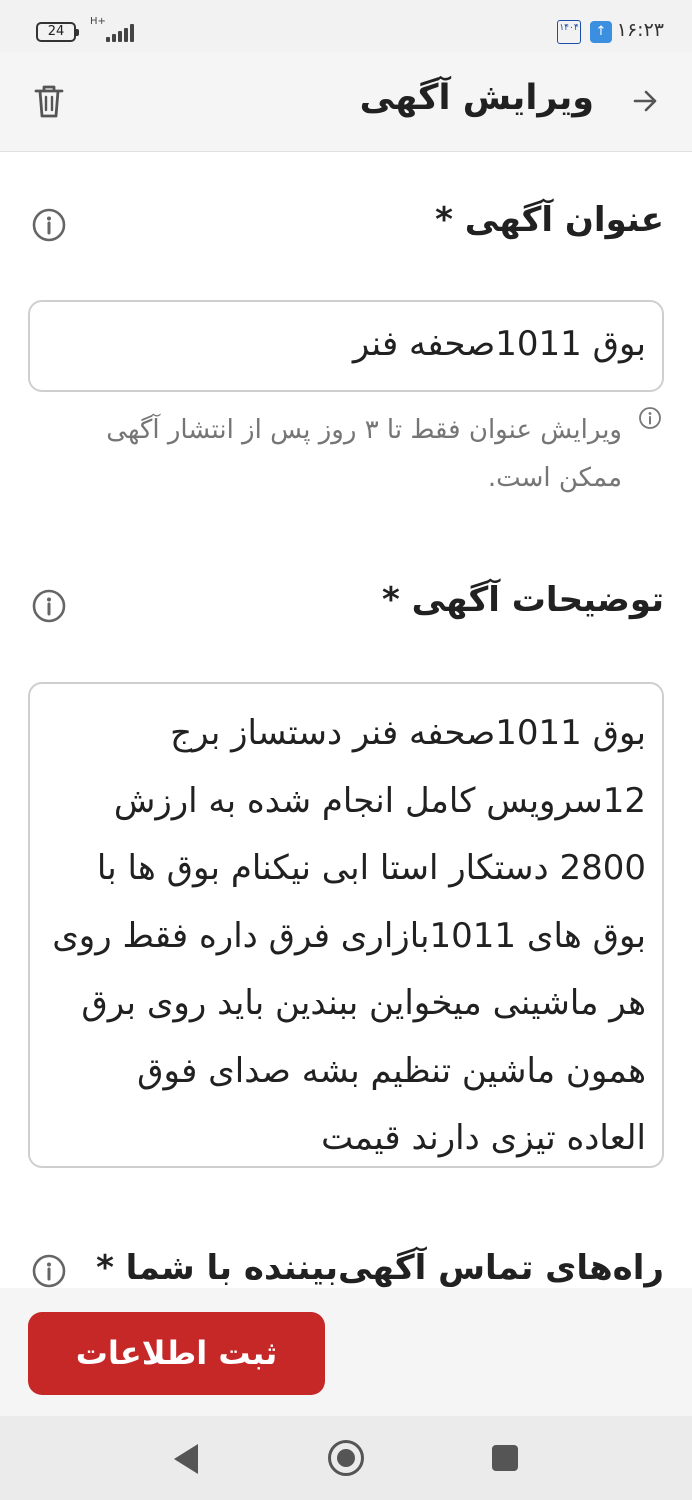  What do you see at coordinates (601, 32) in the screenshot?
I see `upload-notification-icon: ↑` at bounding box center [601, 32].